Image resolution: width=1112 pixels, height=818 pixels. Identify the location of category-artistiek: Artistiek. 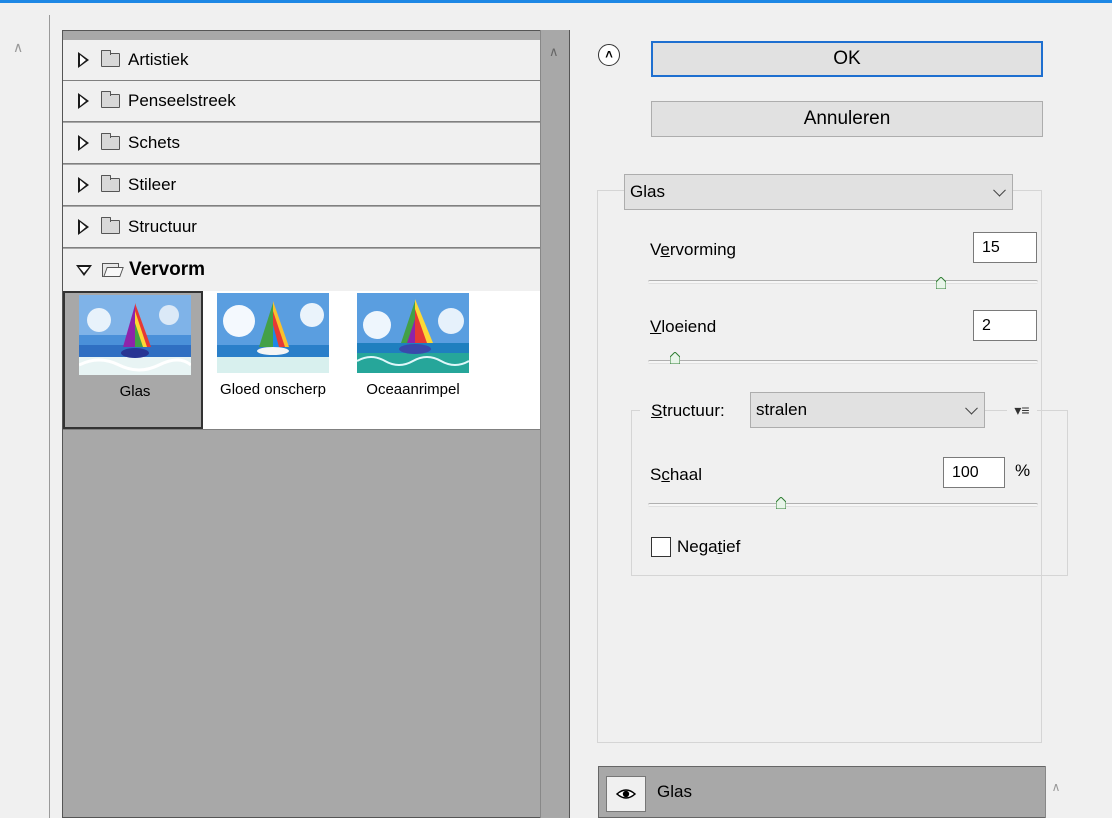
(301, 60).